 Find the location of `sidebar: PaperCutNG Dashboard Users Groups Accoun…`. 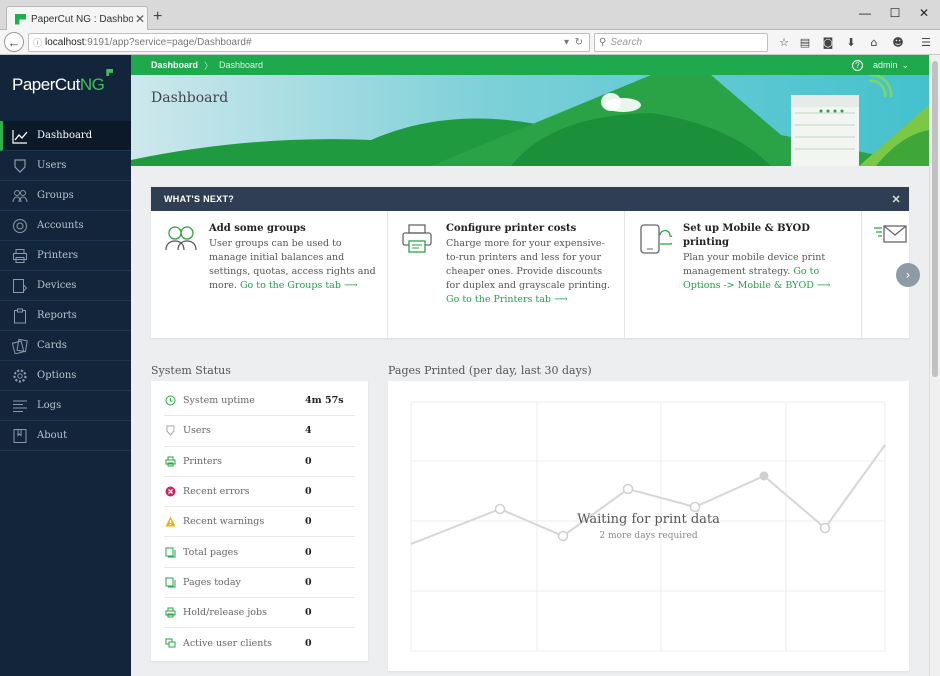

sidebar: PaperCutNG Dashboard Users Groups Accoun… is located at coordinates (65, 365).